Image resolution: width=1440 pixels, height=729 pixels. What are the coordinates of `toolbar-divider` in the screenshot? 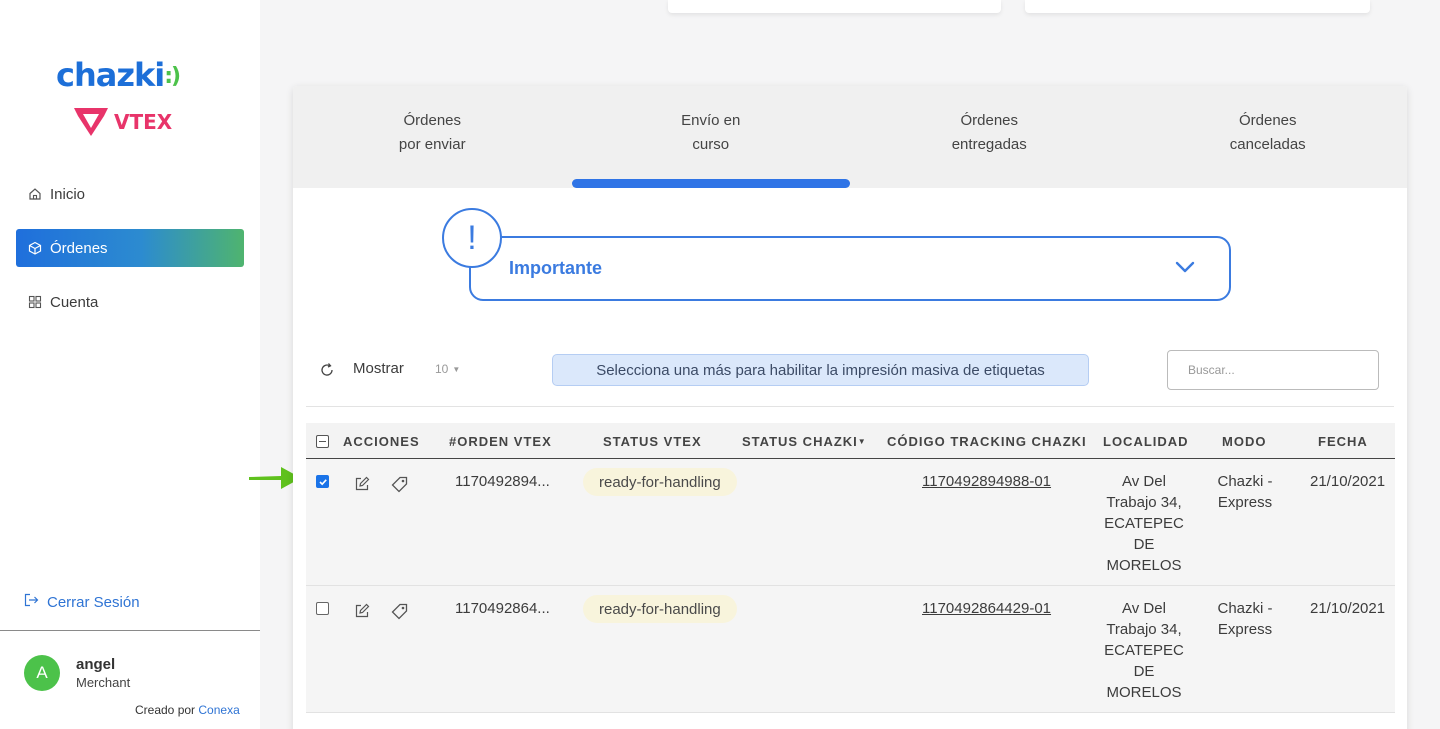 It's located at (850, 406).